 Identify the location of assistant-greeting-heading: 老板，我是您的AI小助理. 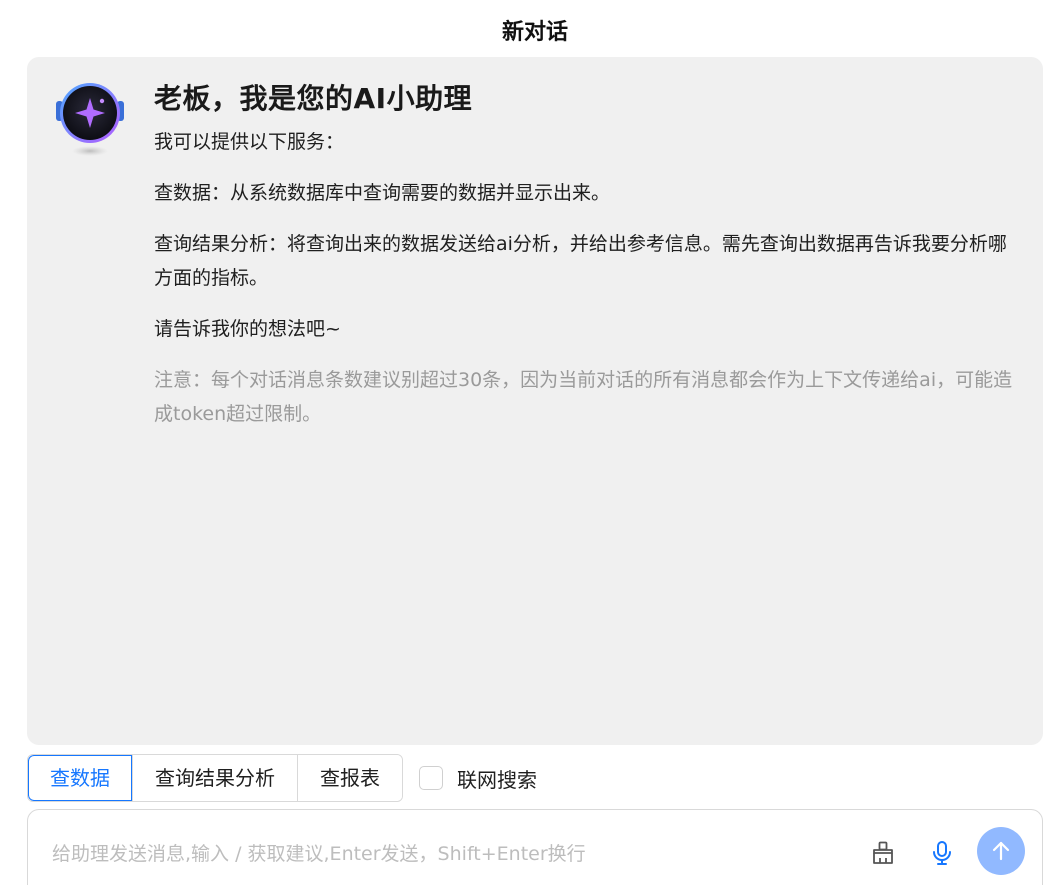
(313, 98).